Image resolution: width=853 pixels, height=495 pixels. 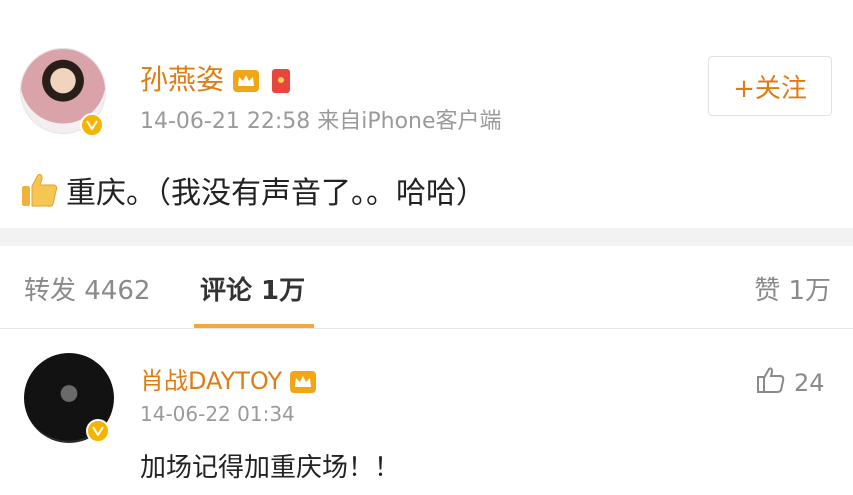 I want to click on tab-repost: 转发 4462, so click(x=87, y=288).